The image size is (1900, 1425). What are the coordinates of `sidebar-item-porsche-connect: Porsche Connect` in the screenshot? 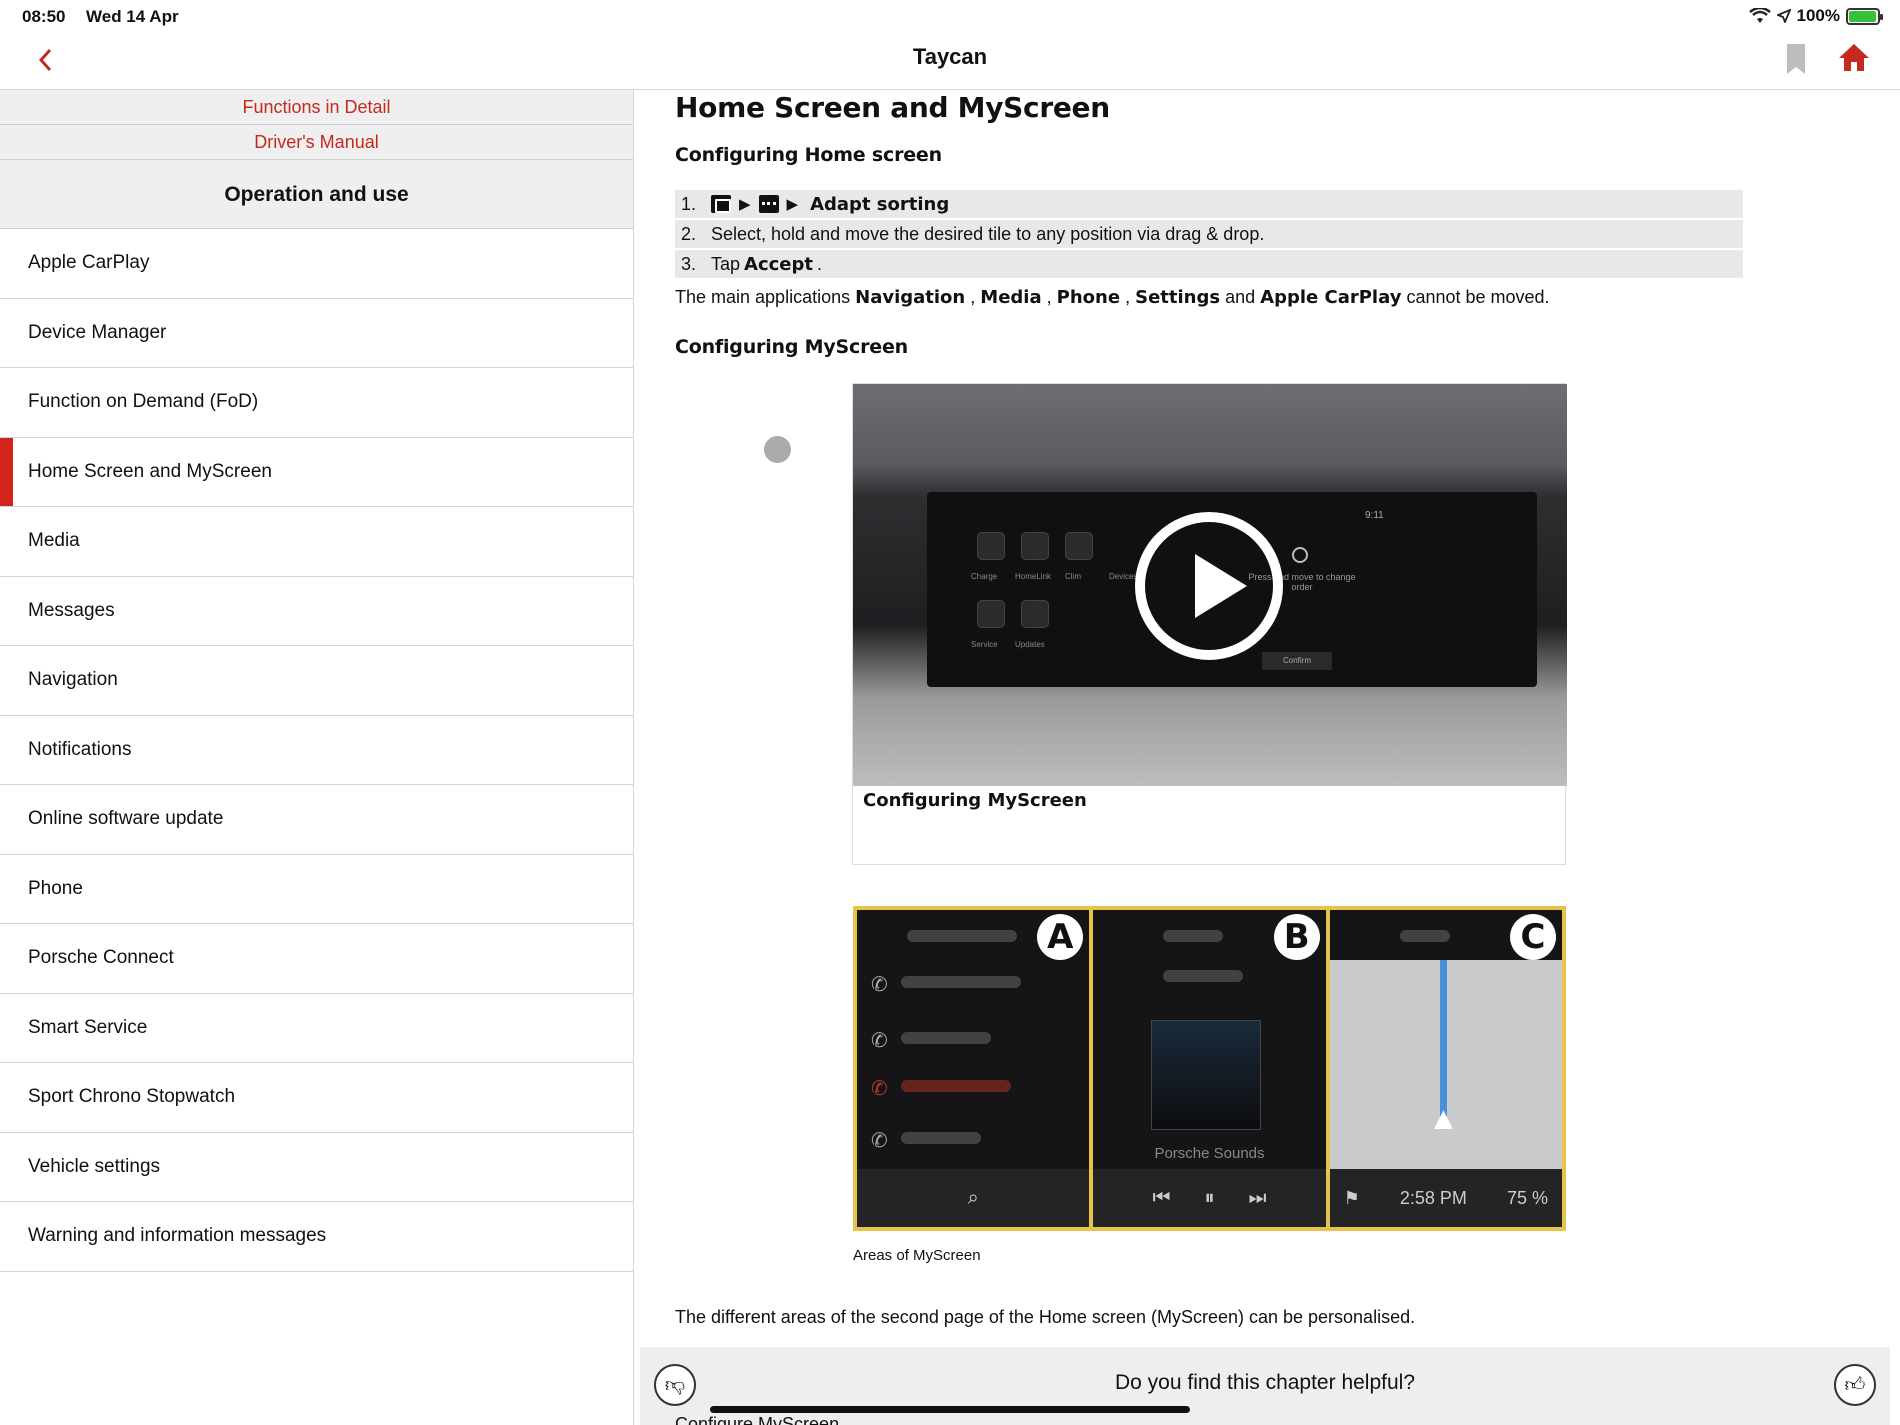 It's located at (316, 959).